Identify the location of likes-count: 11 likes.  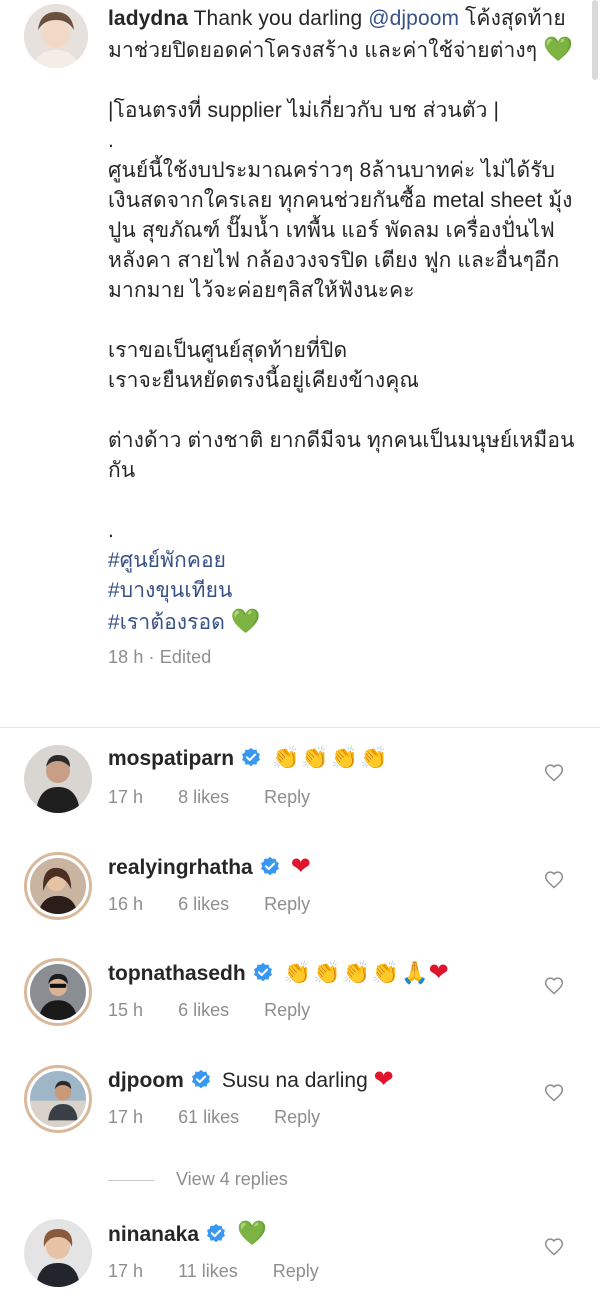
(208, 1271).